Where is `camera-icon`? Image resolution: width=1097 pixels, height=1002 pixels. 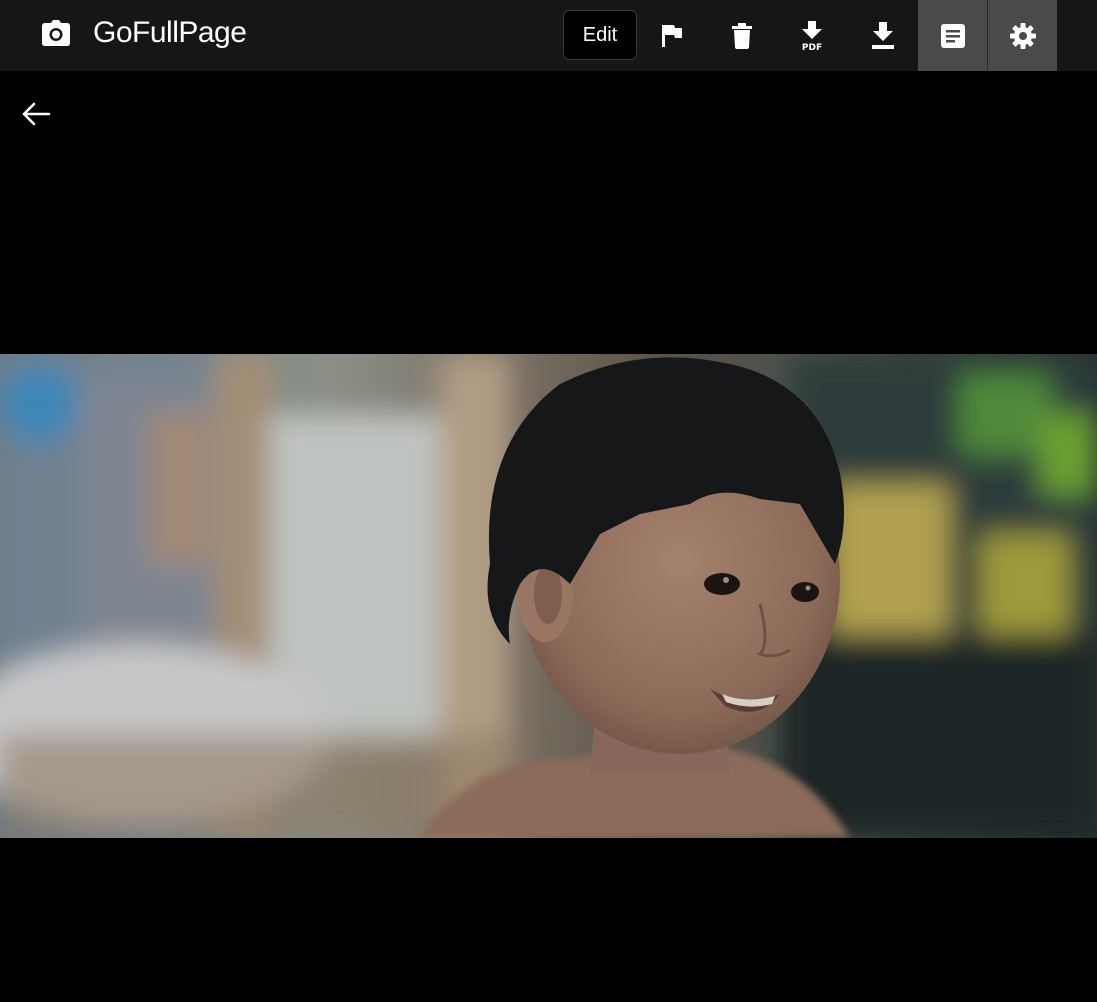
camera-icon is located at coordinates (56, 33).